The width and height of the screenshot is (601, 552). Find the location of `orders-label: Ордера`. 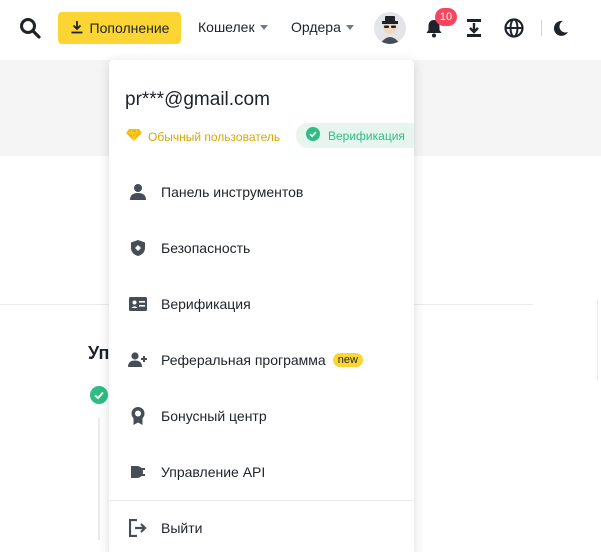

orders-label: Ордера is located at coordinates (316, 27).